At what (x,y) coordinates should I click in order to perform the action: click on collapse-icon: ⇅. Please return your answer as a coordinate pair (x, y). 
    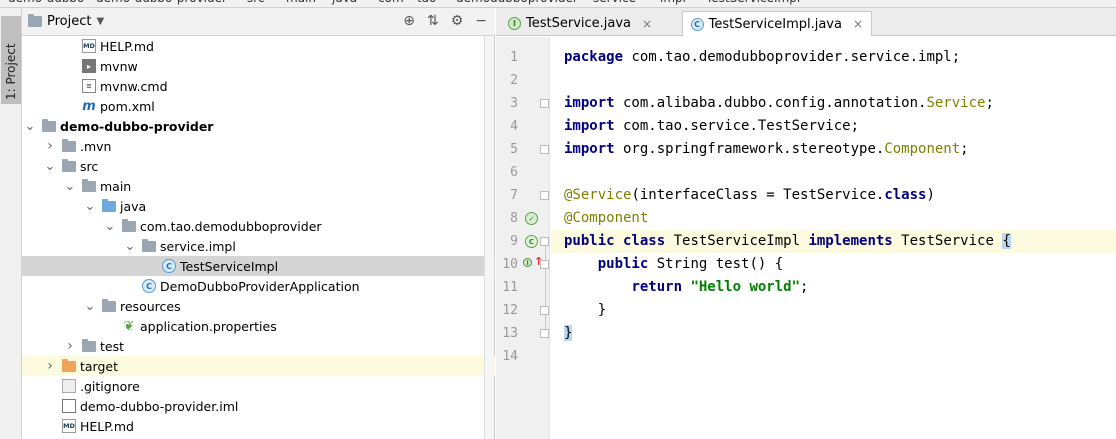
    Looking at the image, I should click on (433, 21).